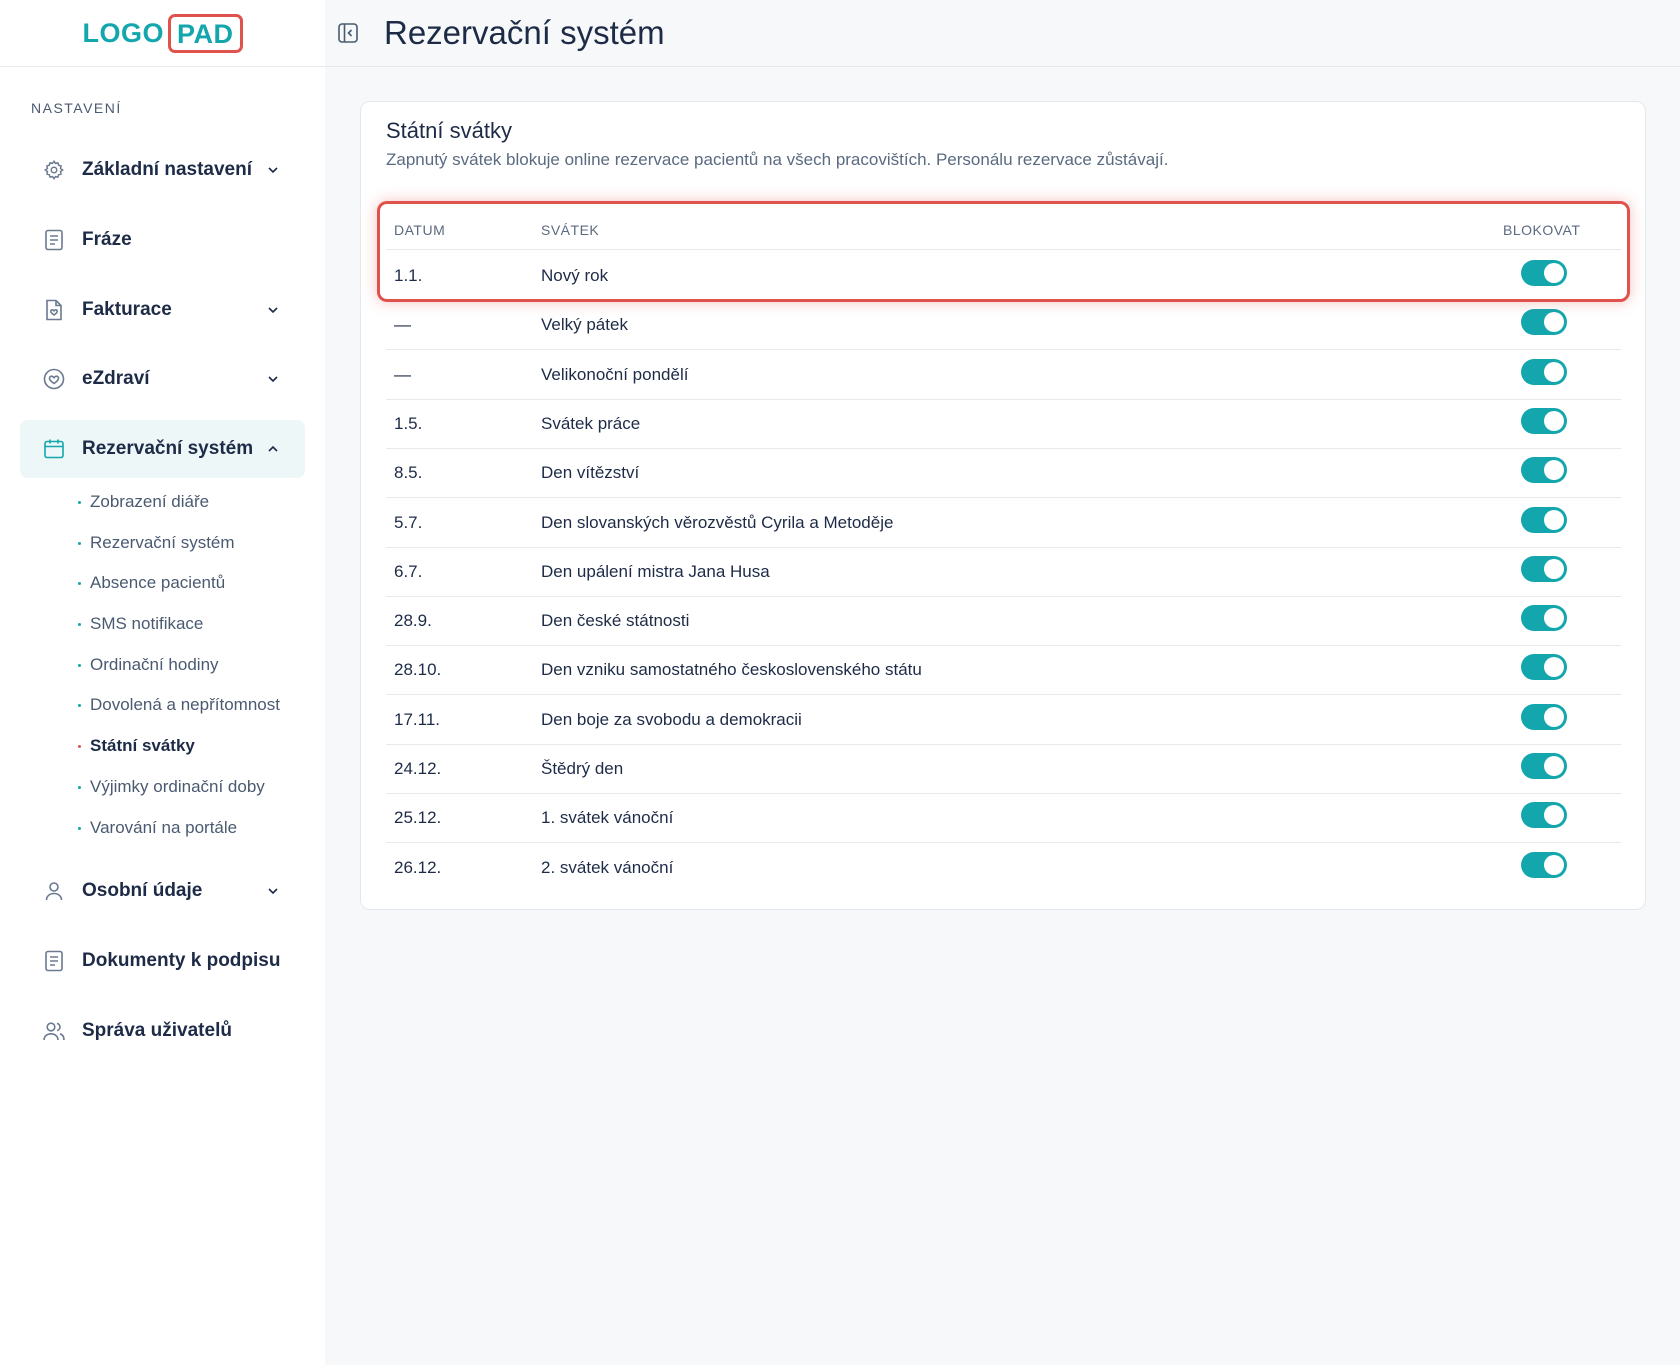 The width and height of the screenshot is (1680, 1365). I want to click on column-header-block: BLOKOVAT, so click(1542, 230).